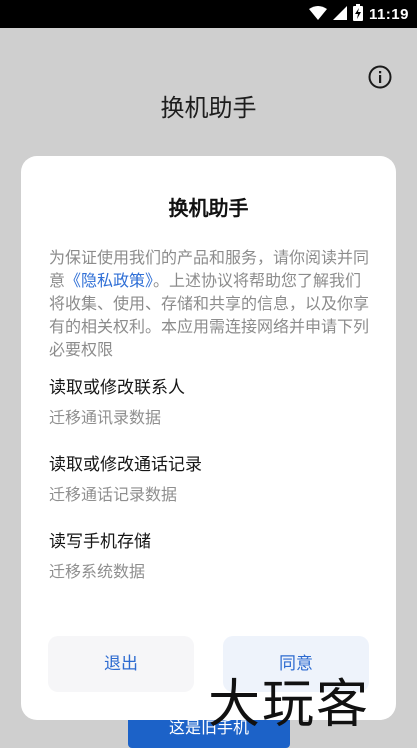 The image size is (417, 748). Describe the element at coordinates (208, 208) in the screenshot. I see `dialog-title: 换机助手` at that location.